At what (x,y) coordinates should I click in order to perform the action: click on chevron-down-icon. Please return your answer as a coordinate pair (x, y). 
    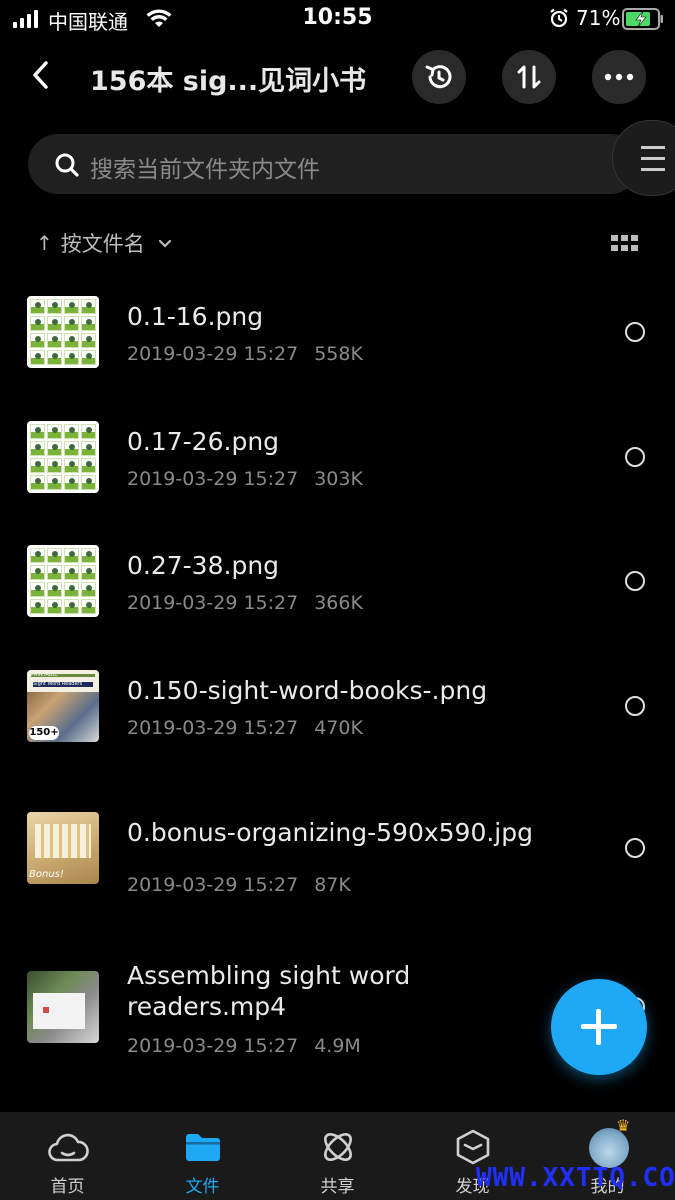
    Looking at the image, I should click on (164, 243).